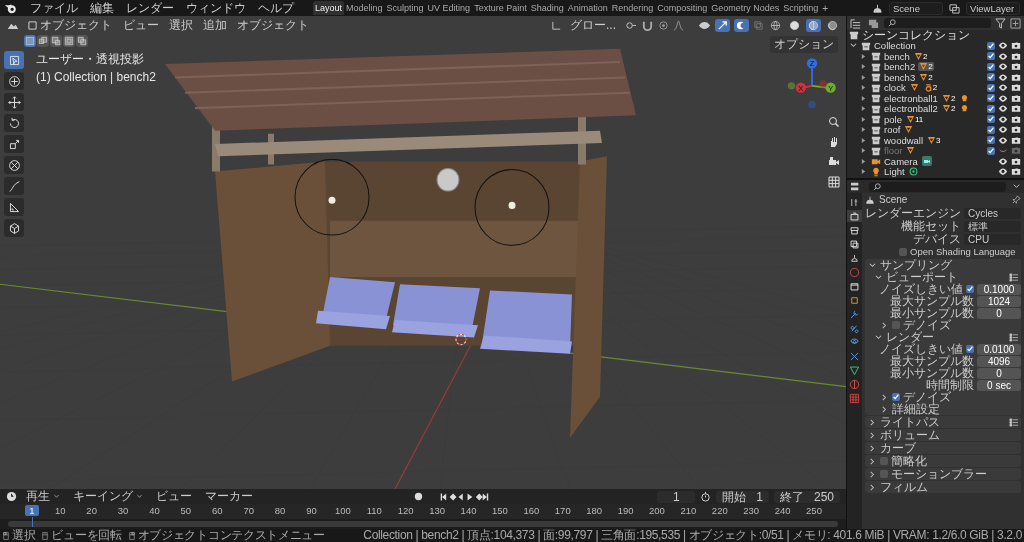  I want to click on new-collection-icon, so click(1015, 23).